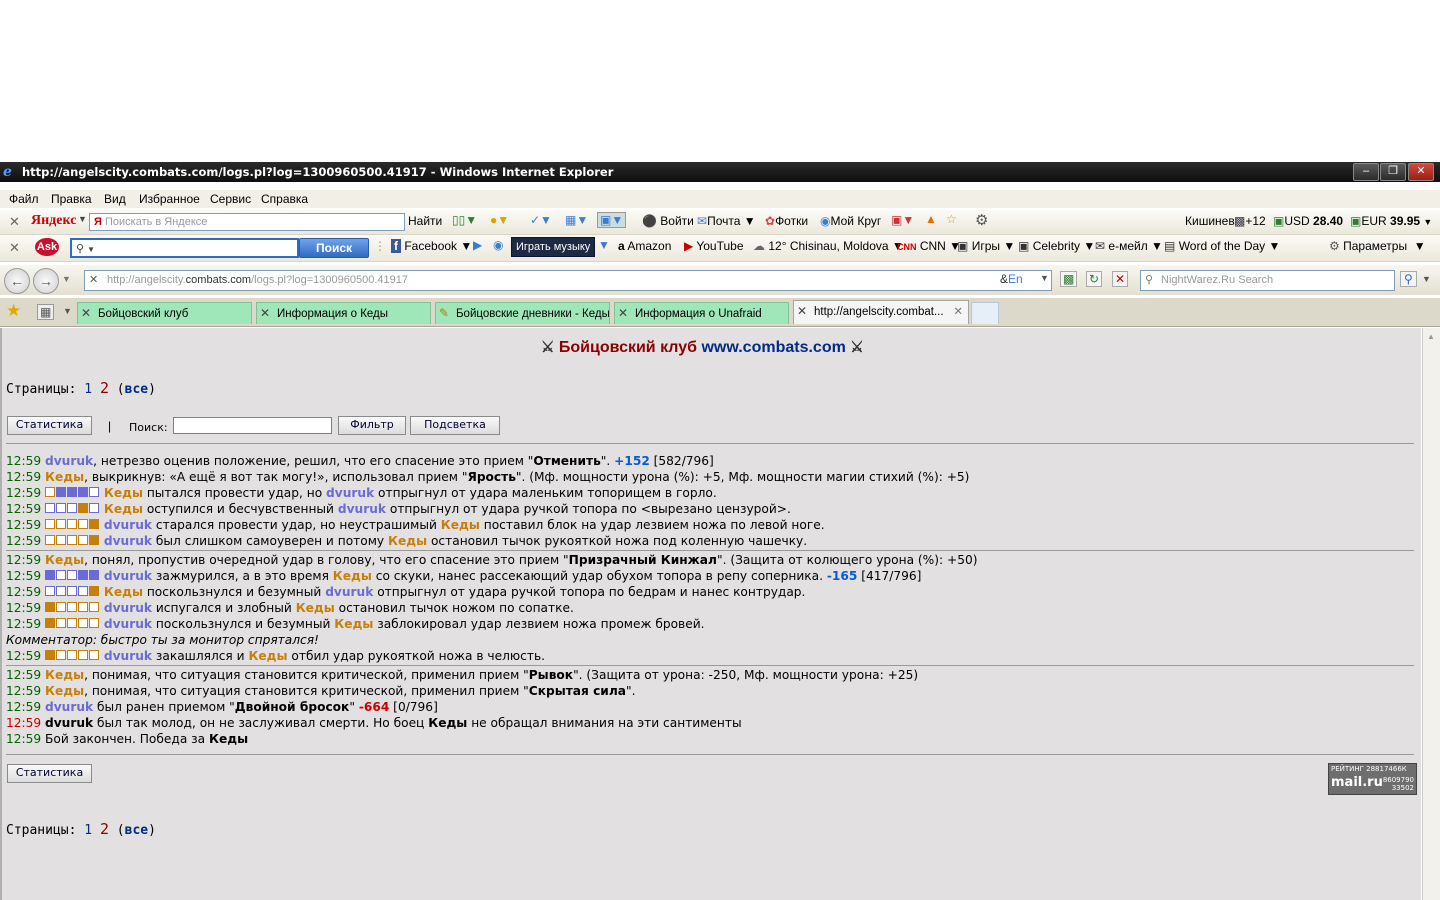  Describe the element at coordinates (726, 221) in the screenshot. I see `yandex-mail-button: ✉Почта ▼` at that location.